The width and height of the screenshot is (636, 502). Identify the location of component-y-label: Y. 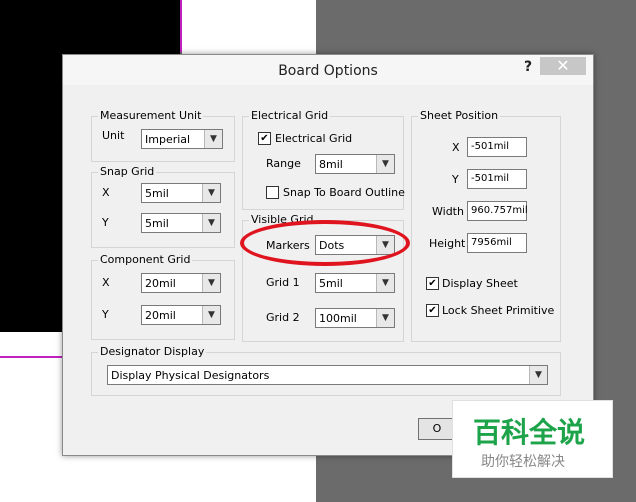
(105, 314).